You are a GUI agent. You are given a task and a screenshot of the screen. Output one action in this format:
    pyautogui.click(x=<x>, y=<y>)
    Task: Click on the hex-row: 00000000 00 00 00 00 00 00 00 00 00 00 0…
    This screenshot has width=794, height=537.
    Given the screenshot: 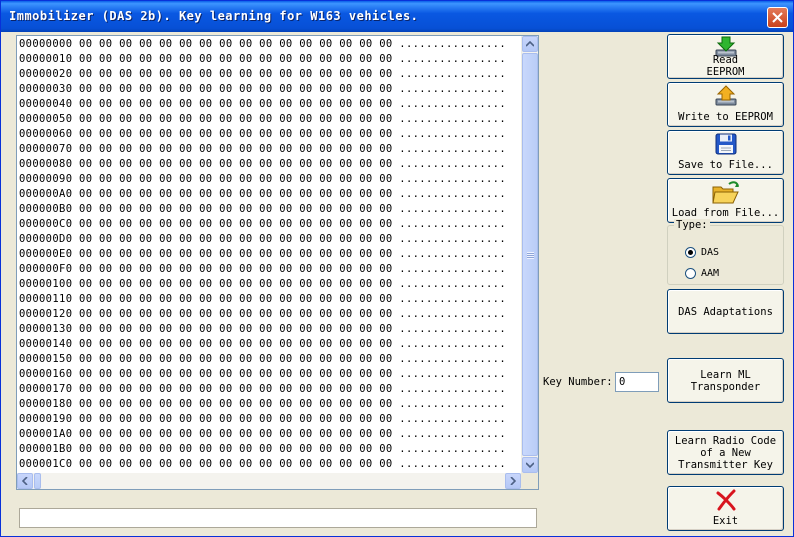 What is the action you would take?
    pyautogui.click(x=270, y=44)
    